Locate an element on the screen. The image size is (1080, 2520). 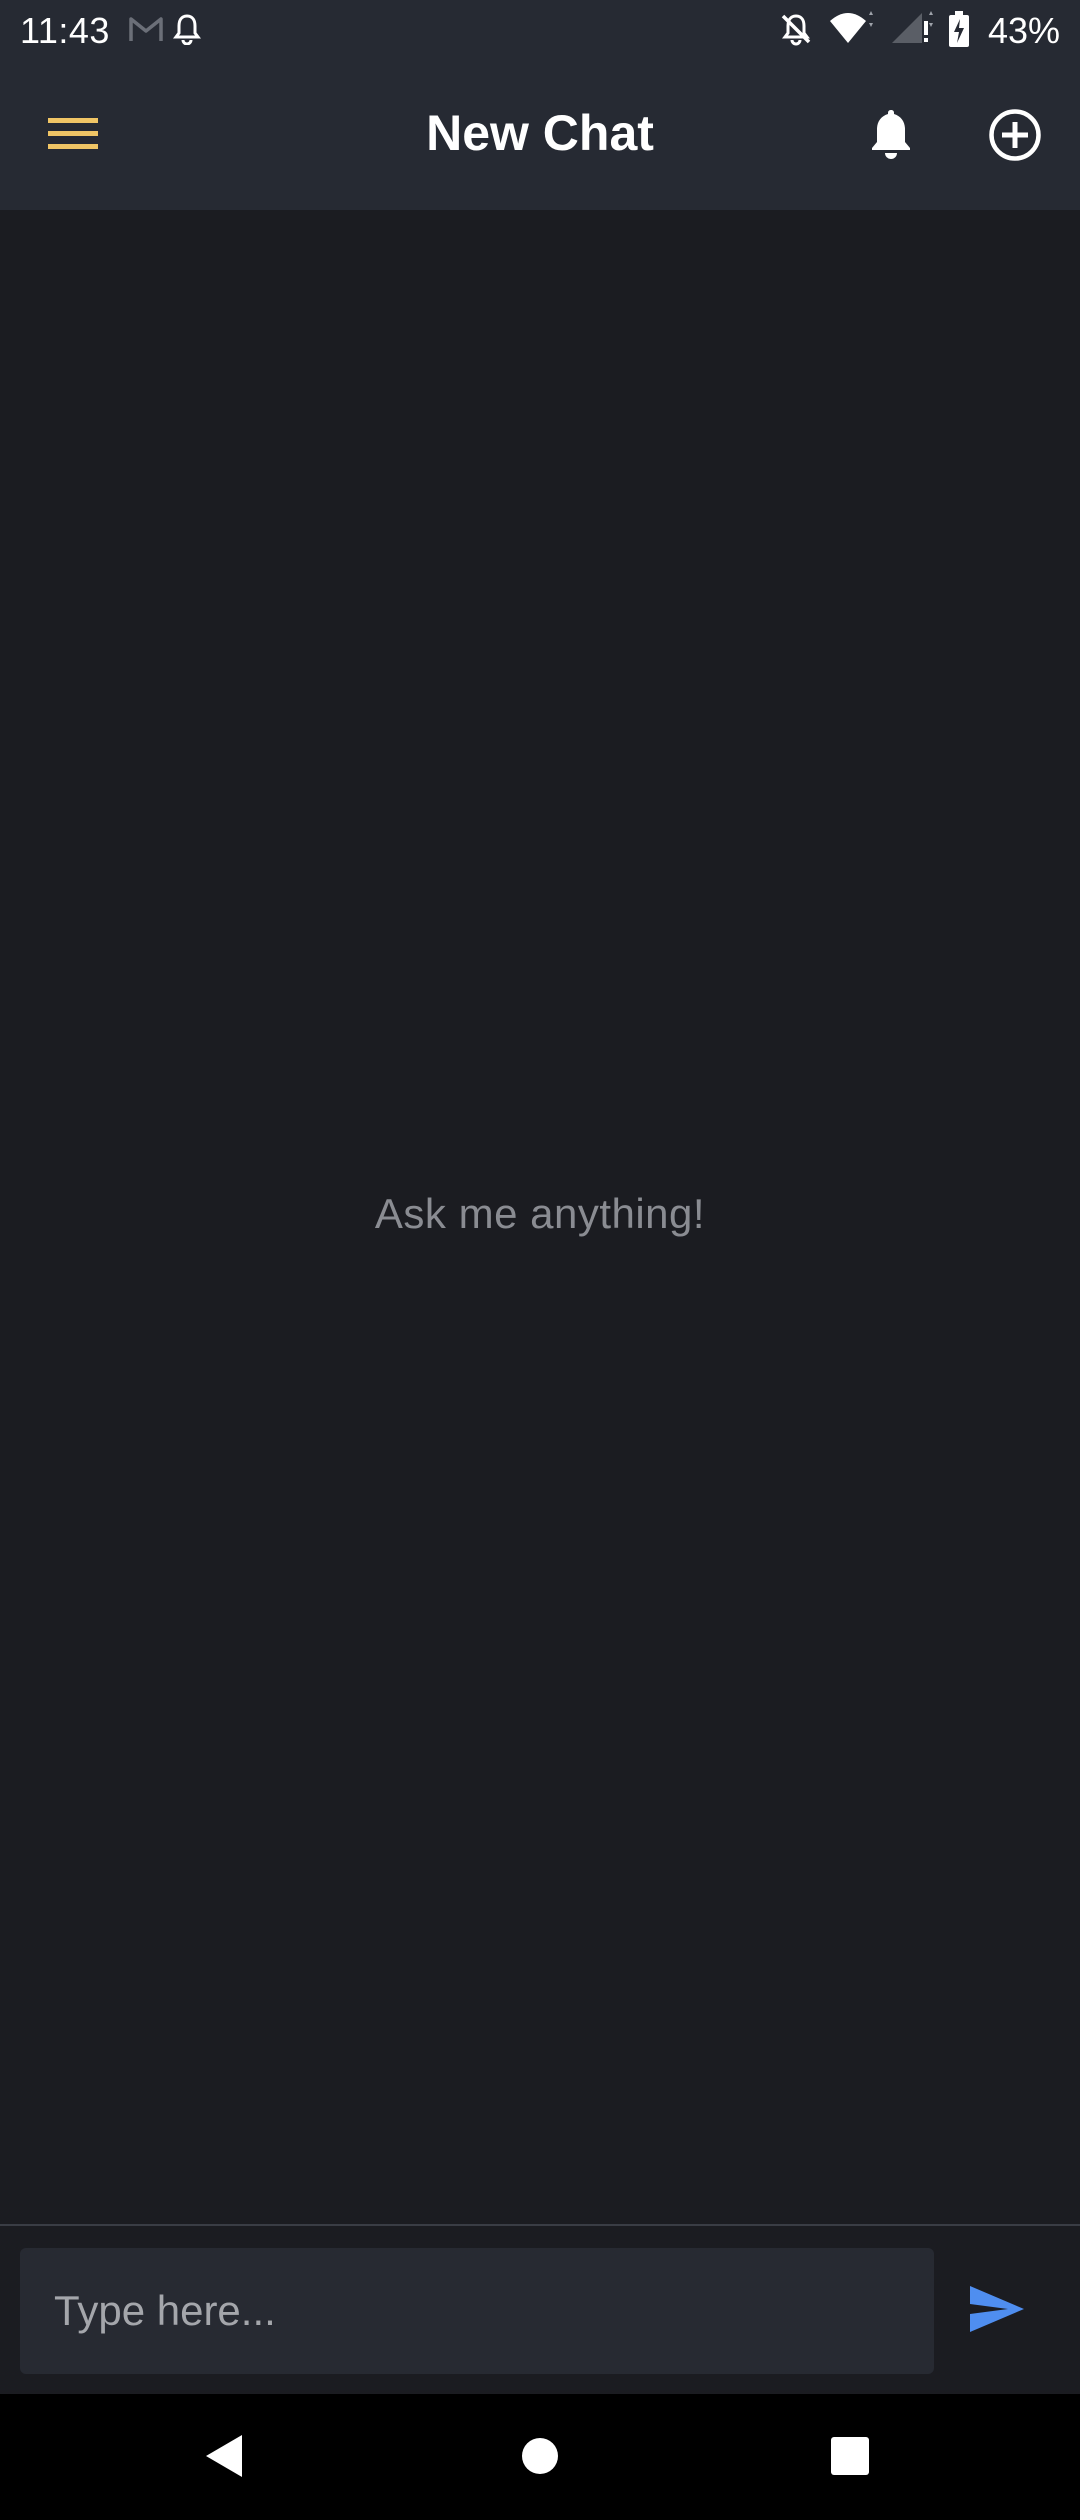
status-right-icons: 43% is located at coordinates (919, 31).